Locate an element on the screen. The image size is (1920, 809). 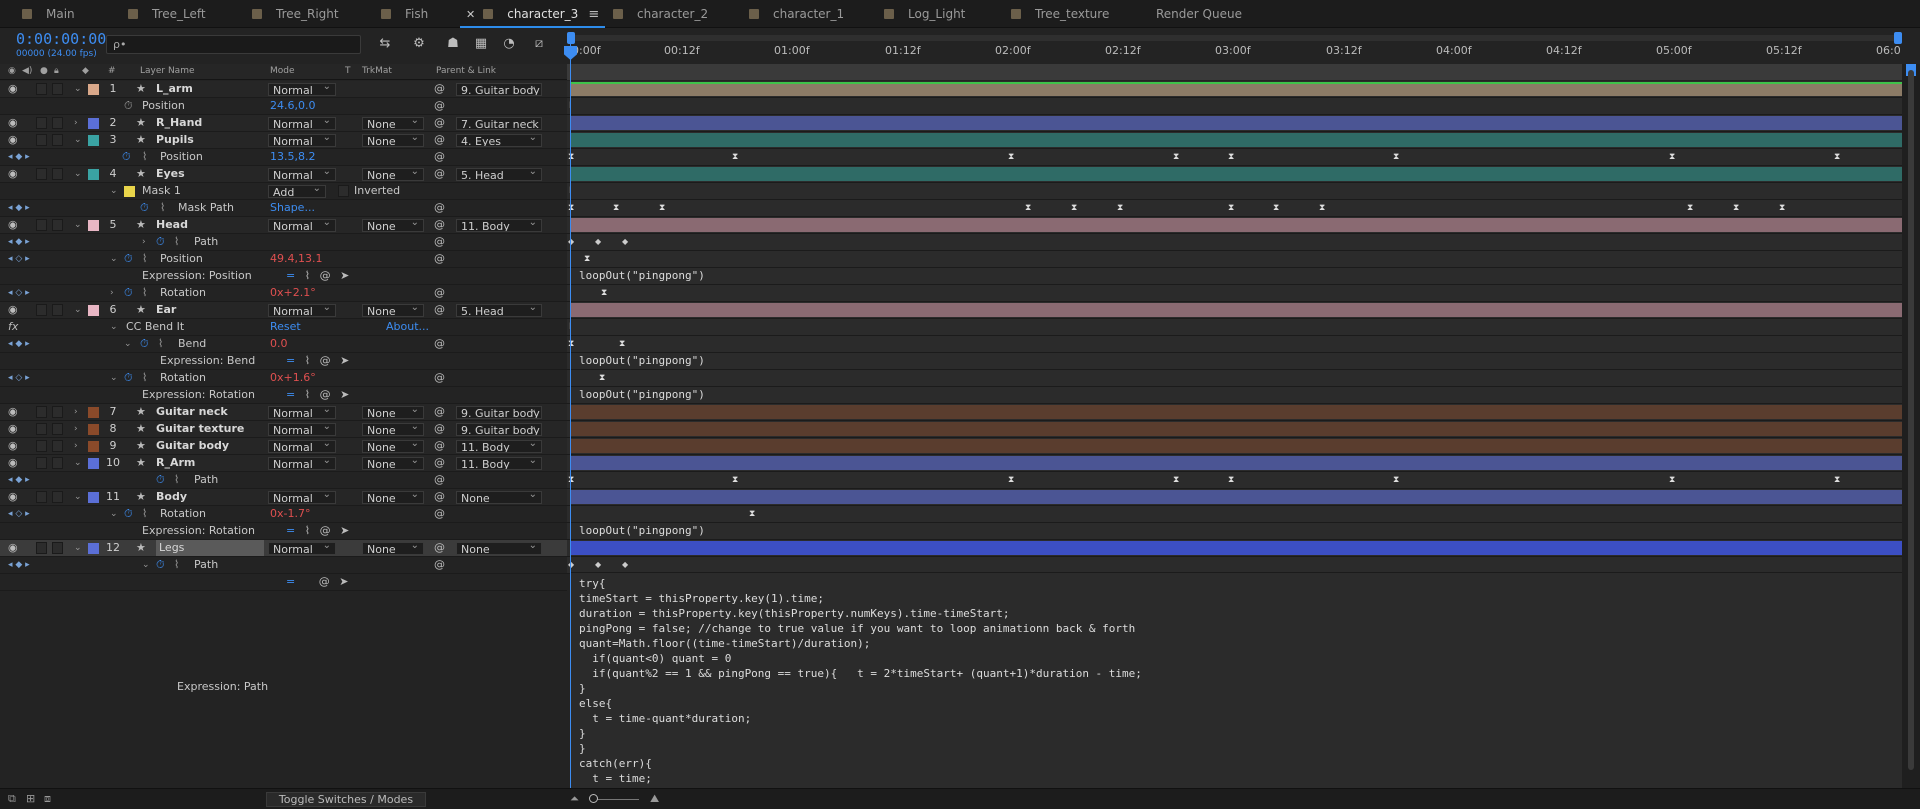
code-line: t = time-quant*duration; is located at coordinates (665, 718).